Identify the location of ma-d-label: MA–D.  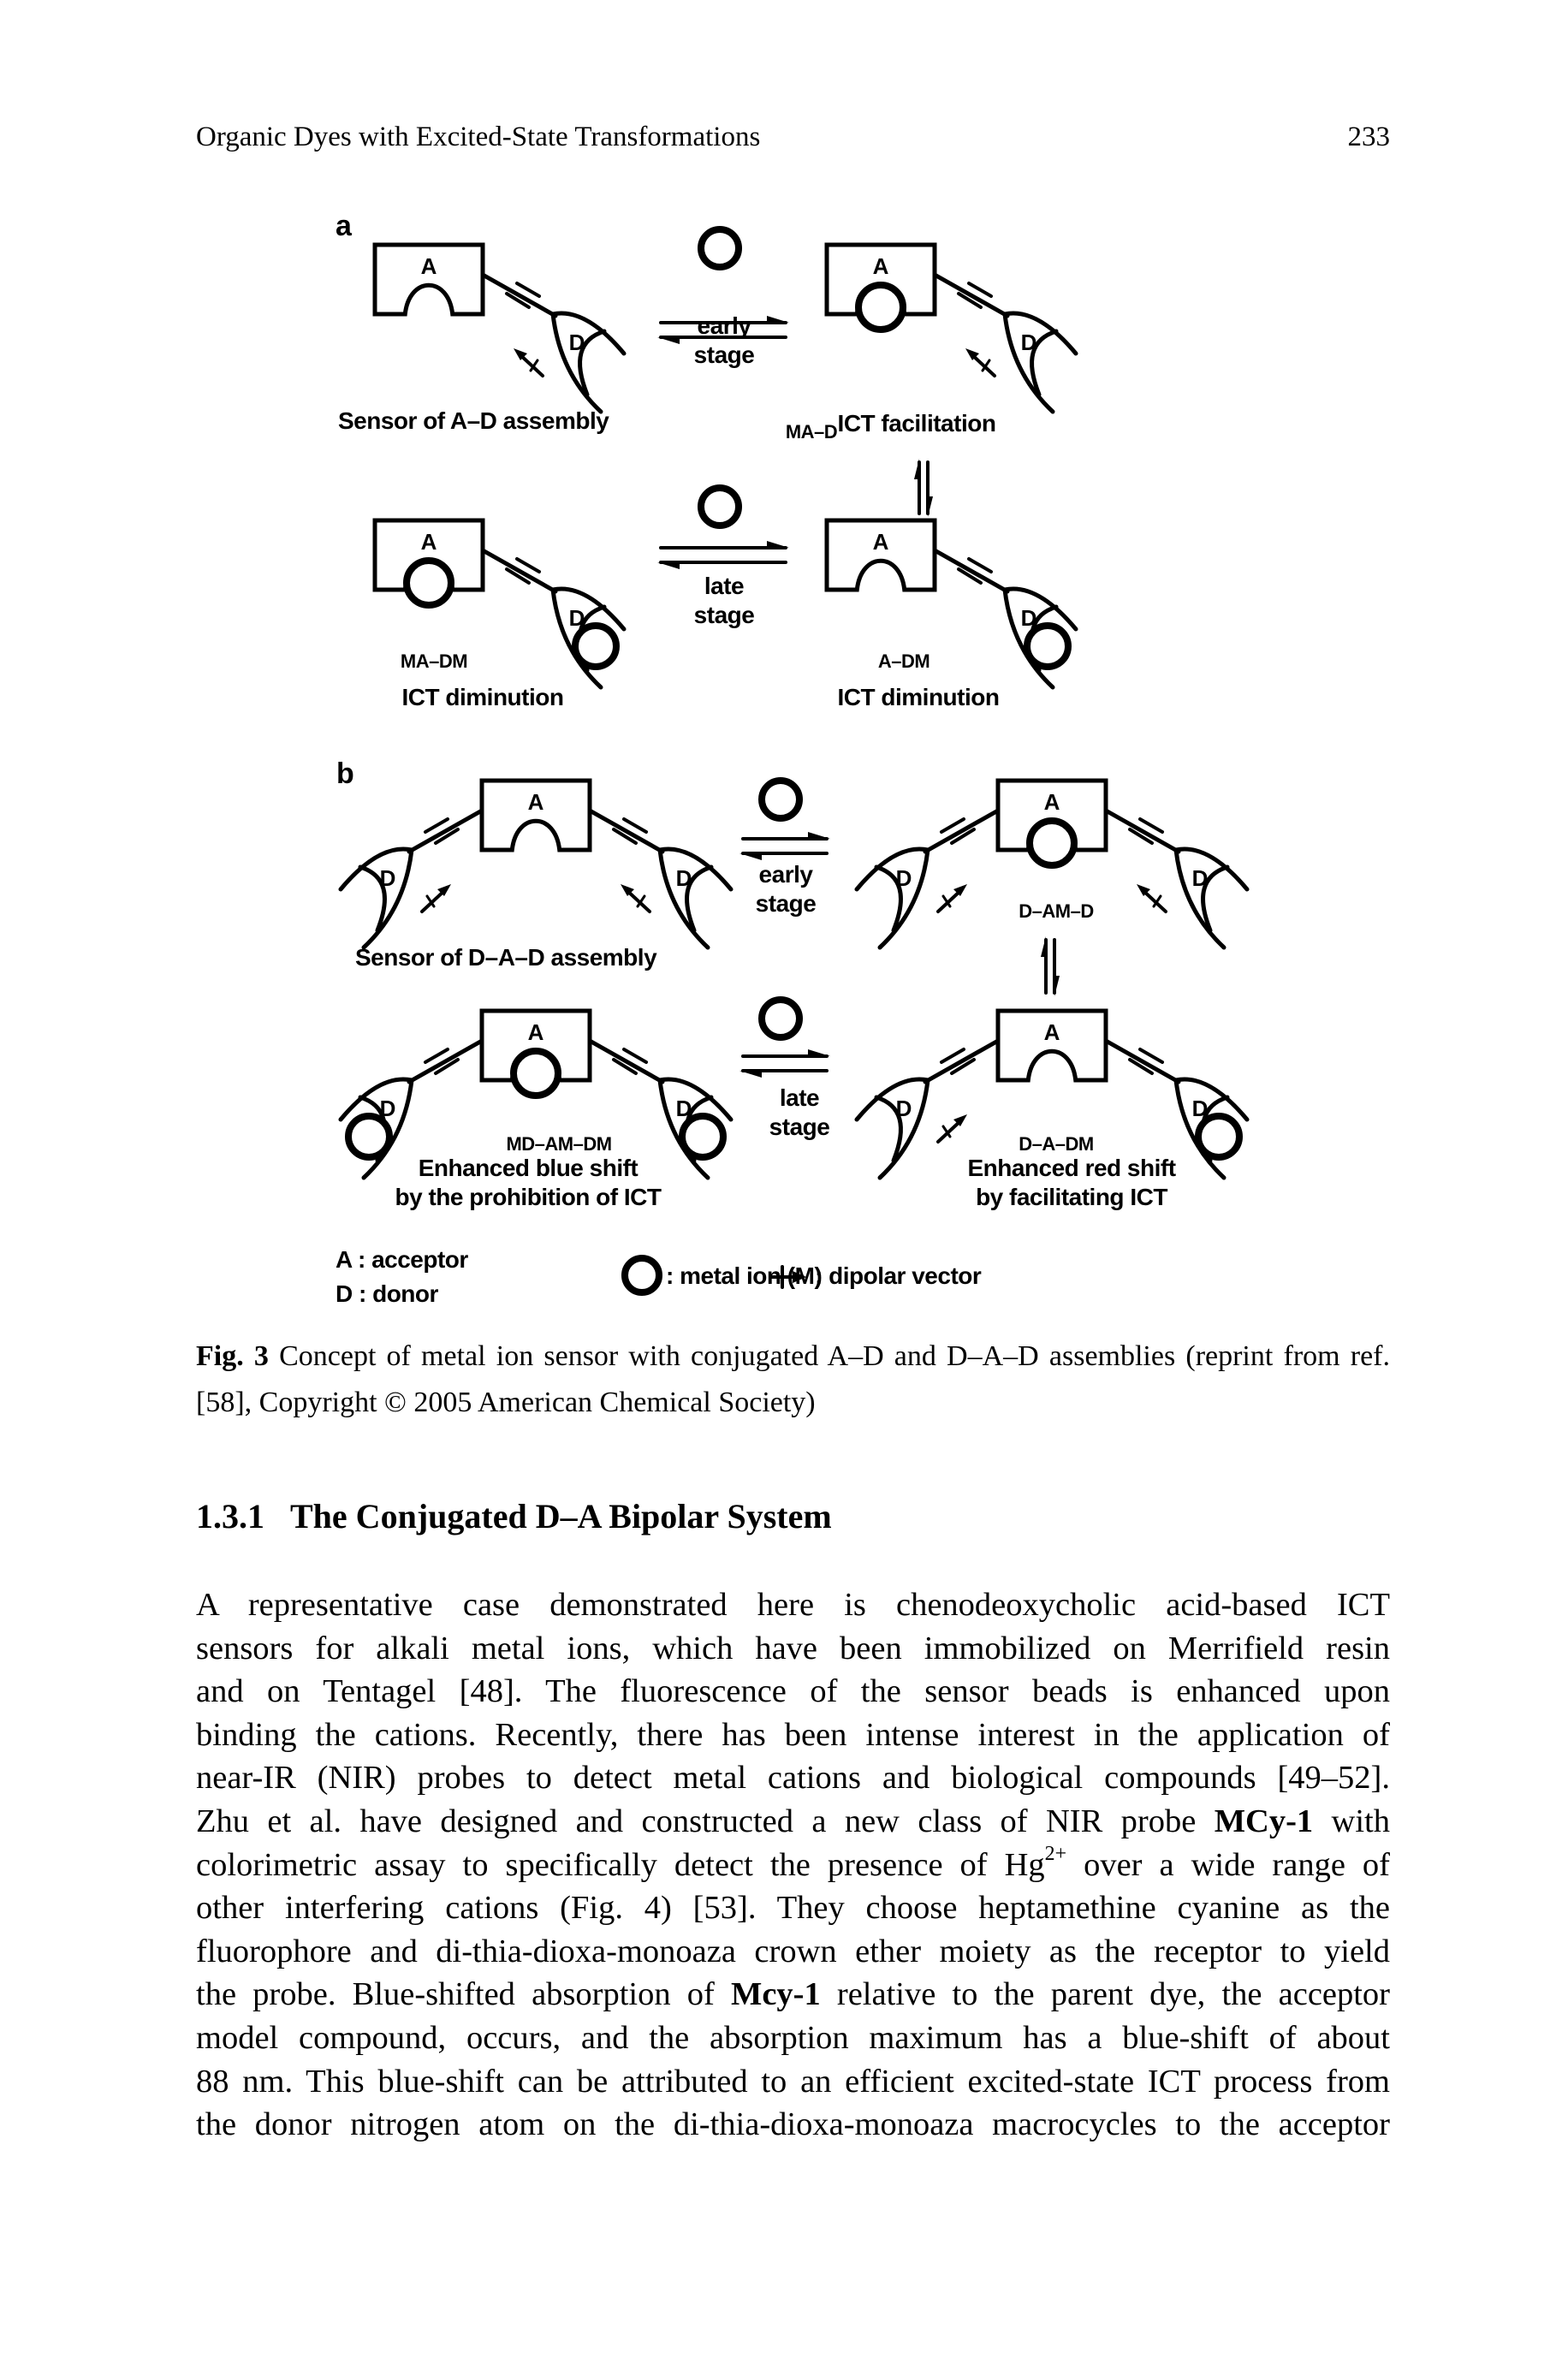
(811, 432).